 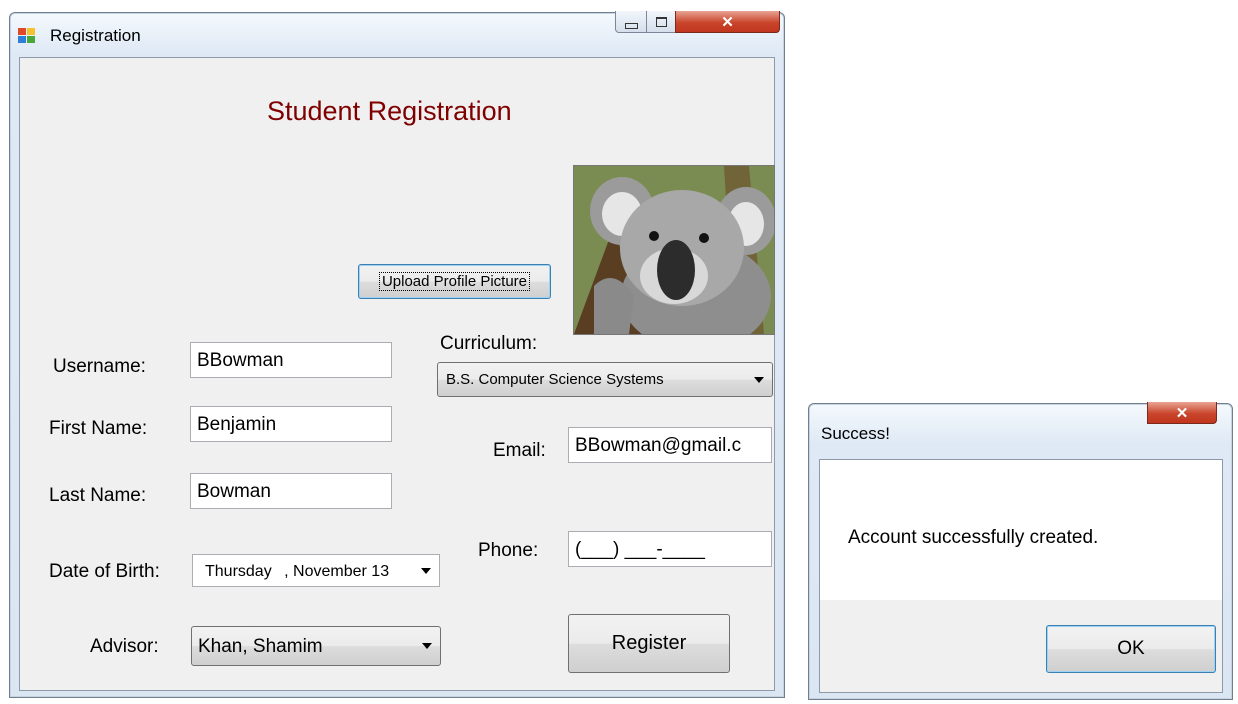 I want to click on advisor-value: Khan, Shamim, so click(x=260, y=646).